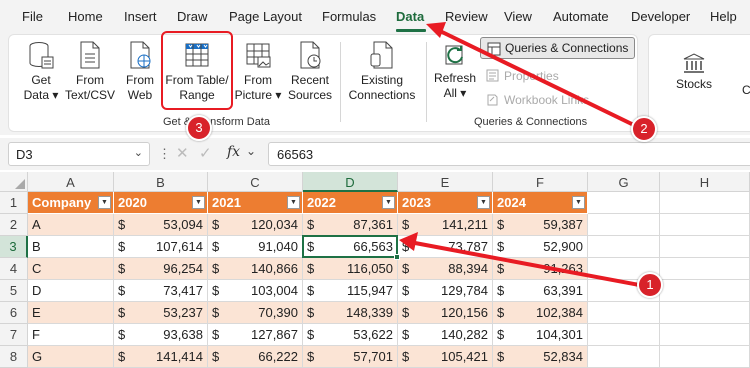 The image size is (750, 368). I want to click on column-header: E, so click(445, 182).